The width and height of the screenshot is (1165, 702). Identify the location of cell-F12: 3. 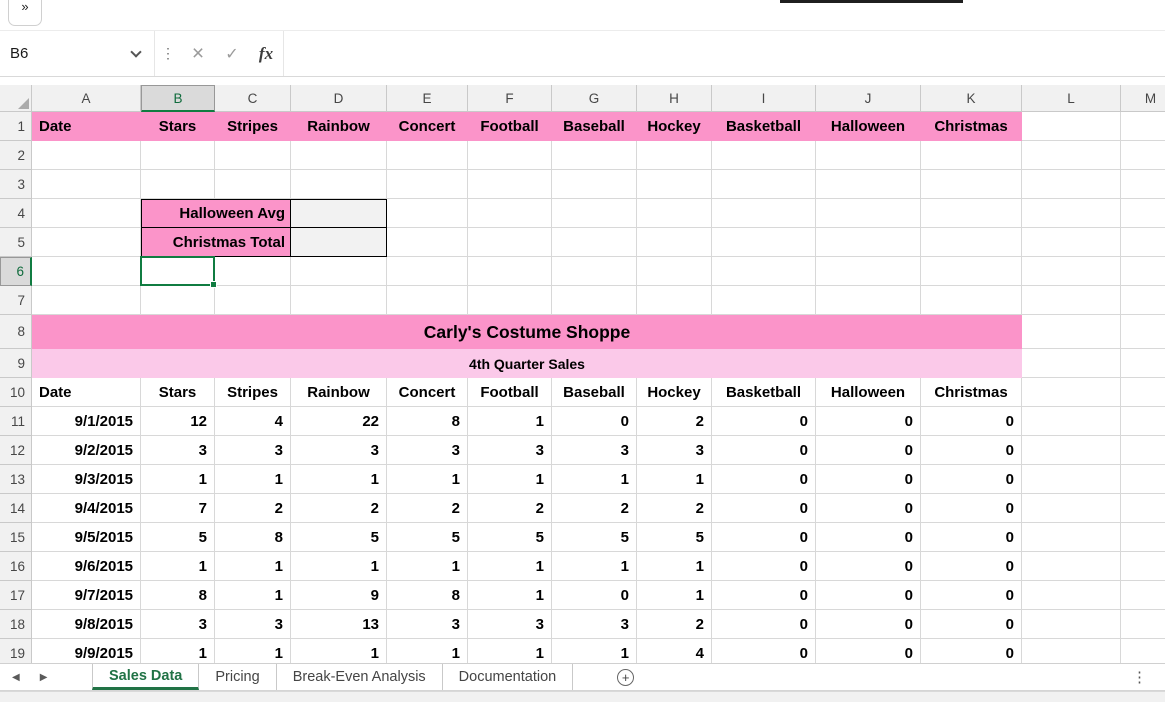
(510, 450).